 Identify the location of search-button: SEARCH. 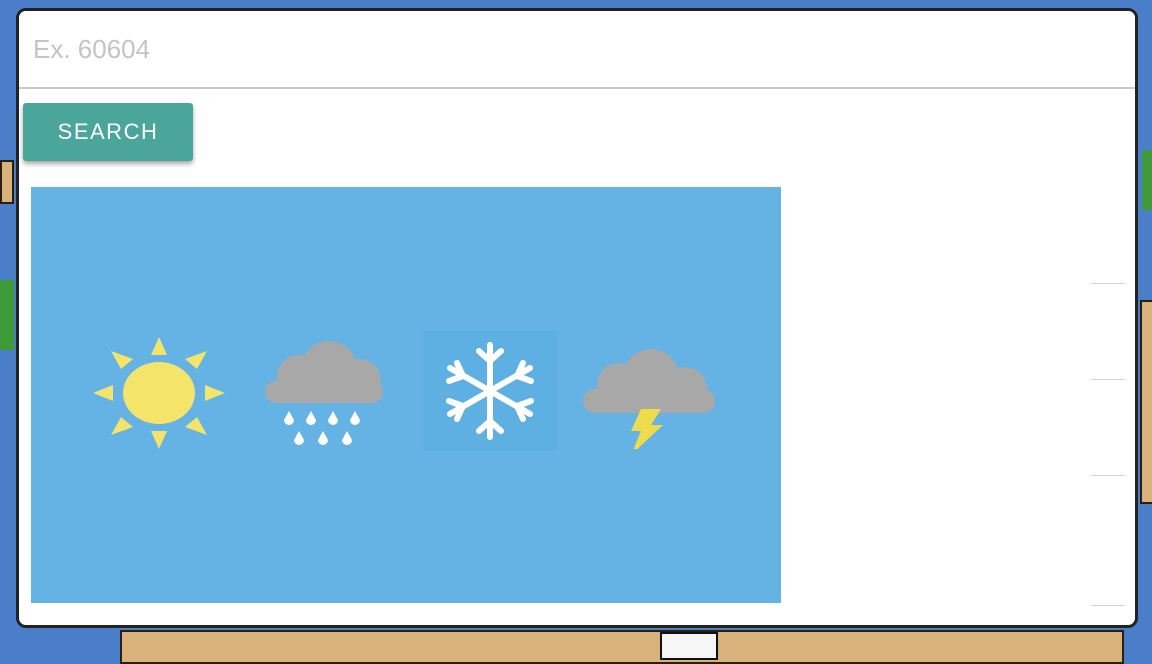
(108, 132).